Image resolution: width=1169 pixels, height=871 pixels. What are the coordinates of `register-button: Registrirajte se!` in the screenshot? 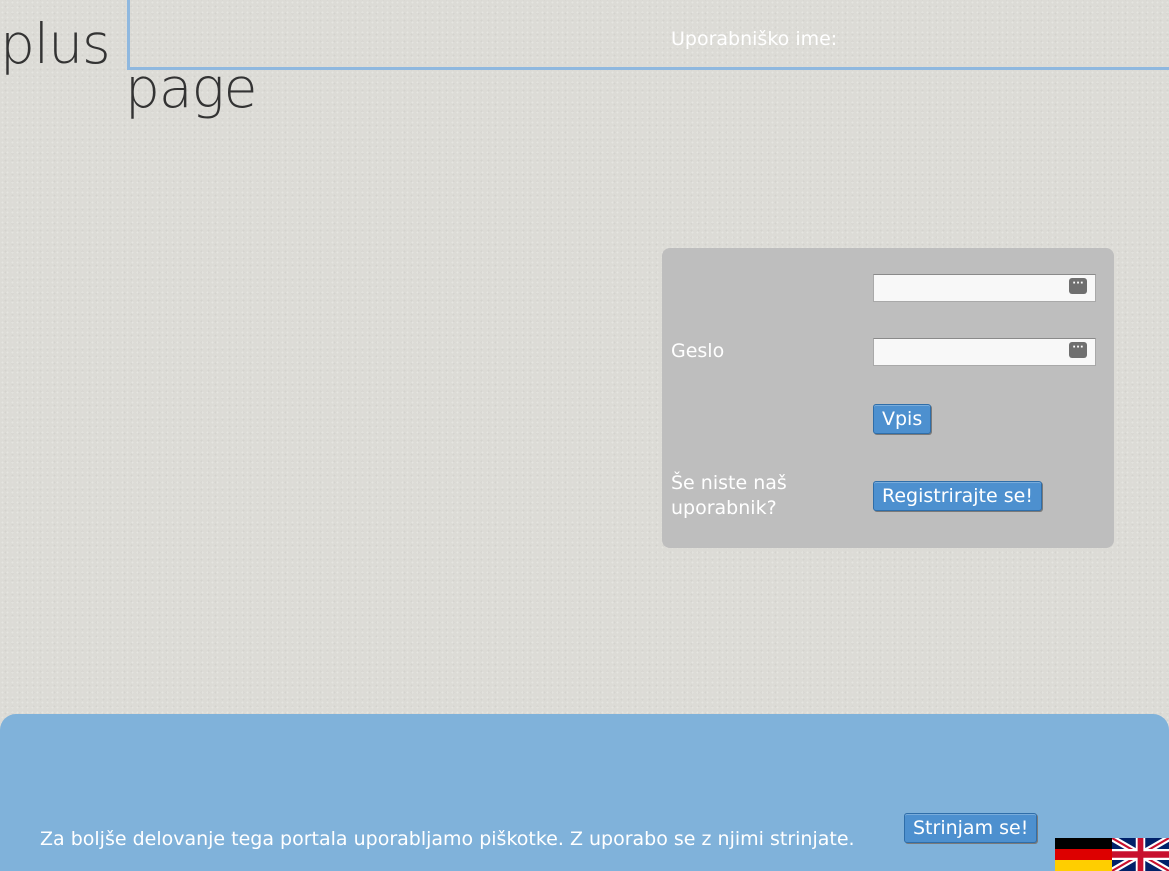 It's located at (957, 496).